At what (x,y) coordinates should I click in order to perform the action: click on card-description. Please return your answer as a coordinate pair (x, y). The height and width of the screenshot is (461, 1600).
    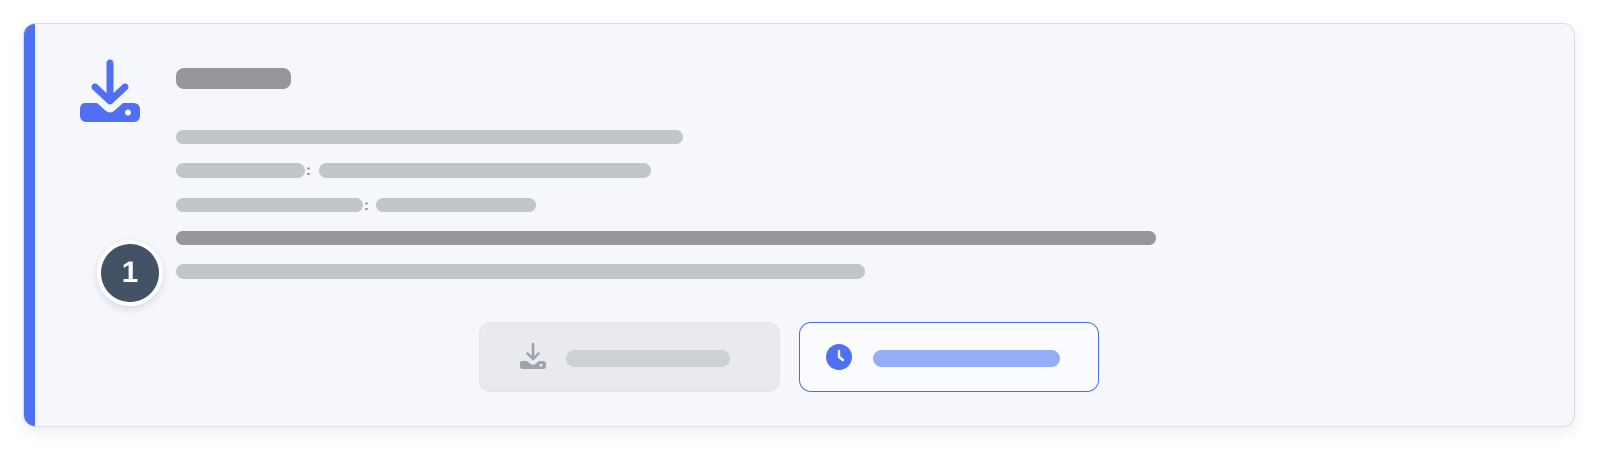
    Looking at the image, I should click on (429, 137).